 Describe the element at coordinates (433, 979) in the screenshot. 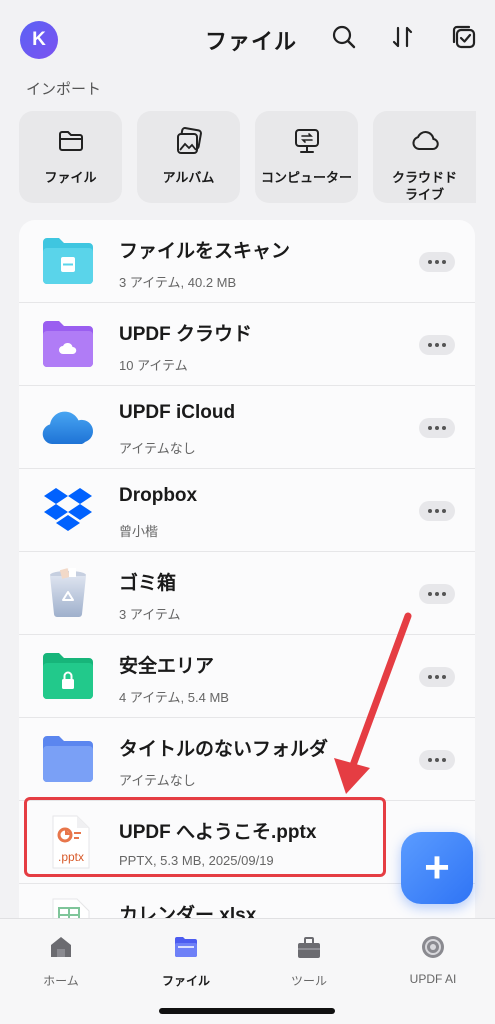

I see `tab-label: UPDF AI` at that location.